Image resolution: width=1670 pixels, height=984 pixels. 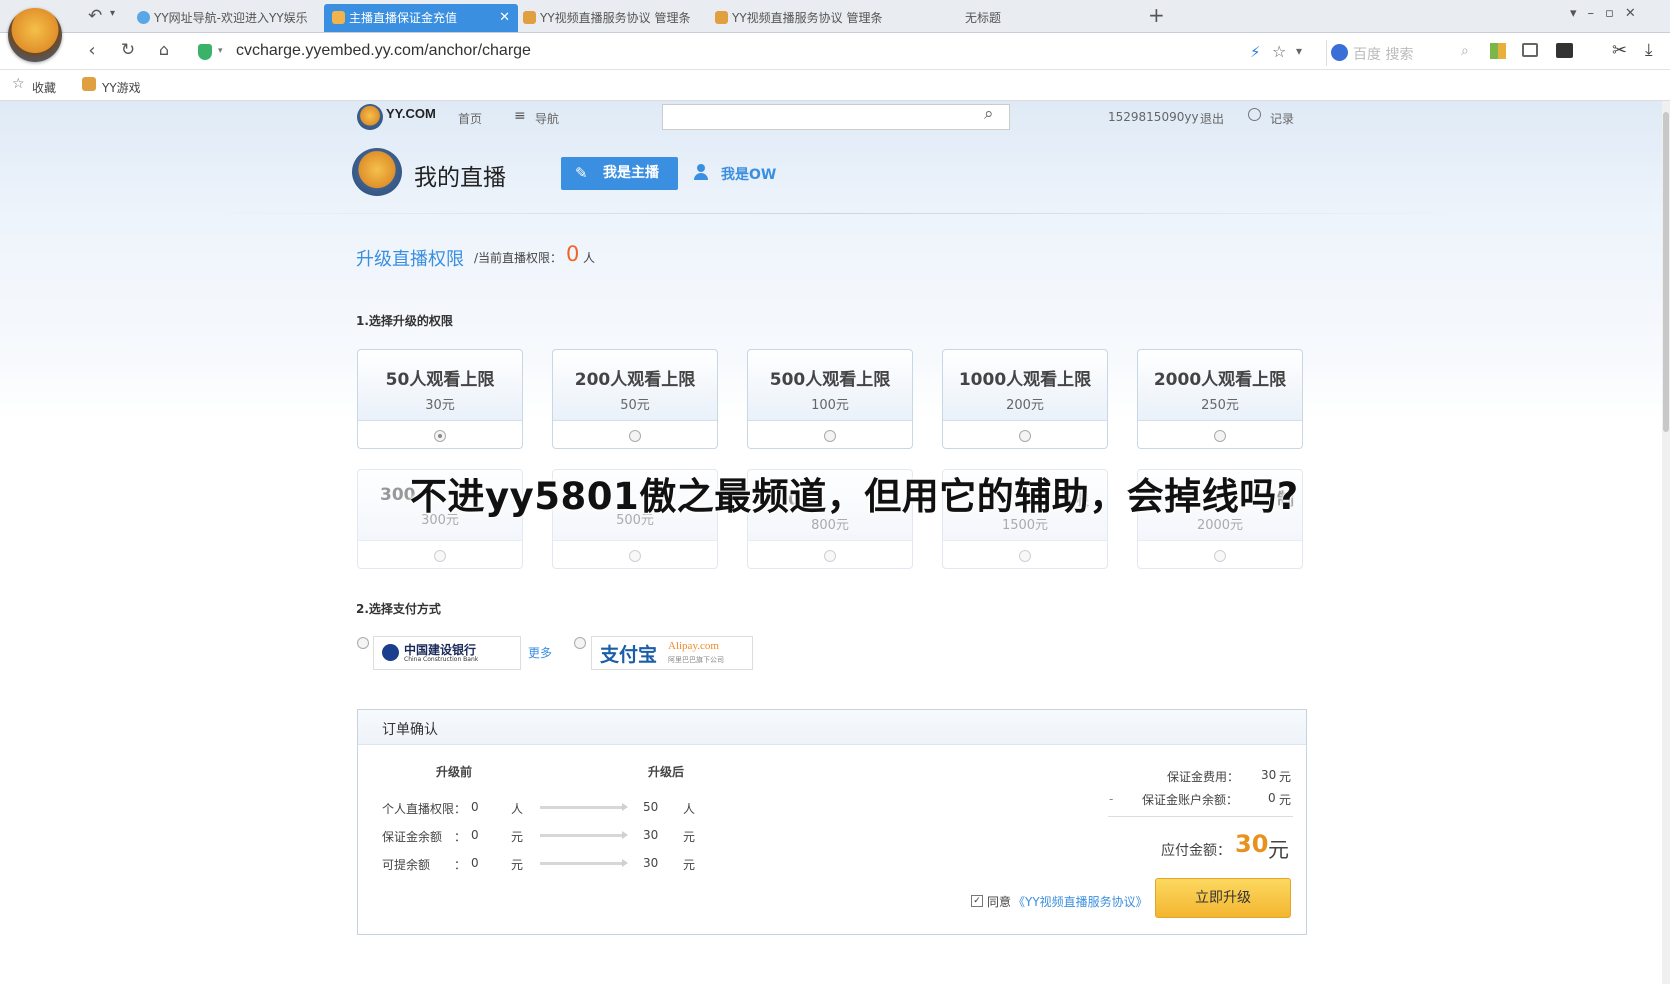 What do you see at coordinates (689, 865) in the screenshot?
I see `row-withdraw-unit-after: 元` at bounding box center [689, 865].